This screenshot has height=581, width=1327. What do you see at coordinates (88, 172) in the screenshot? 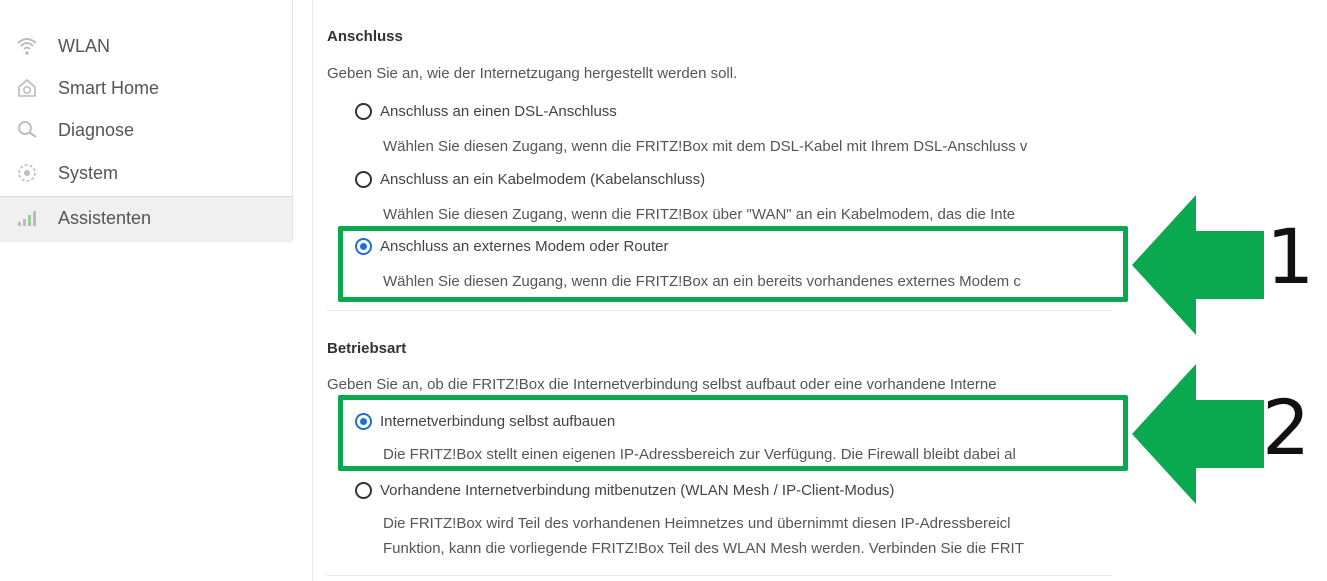
I see `sidebar-item-label: System` at bounding box center [88, 172].